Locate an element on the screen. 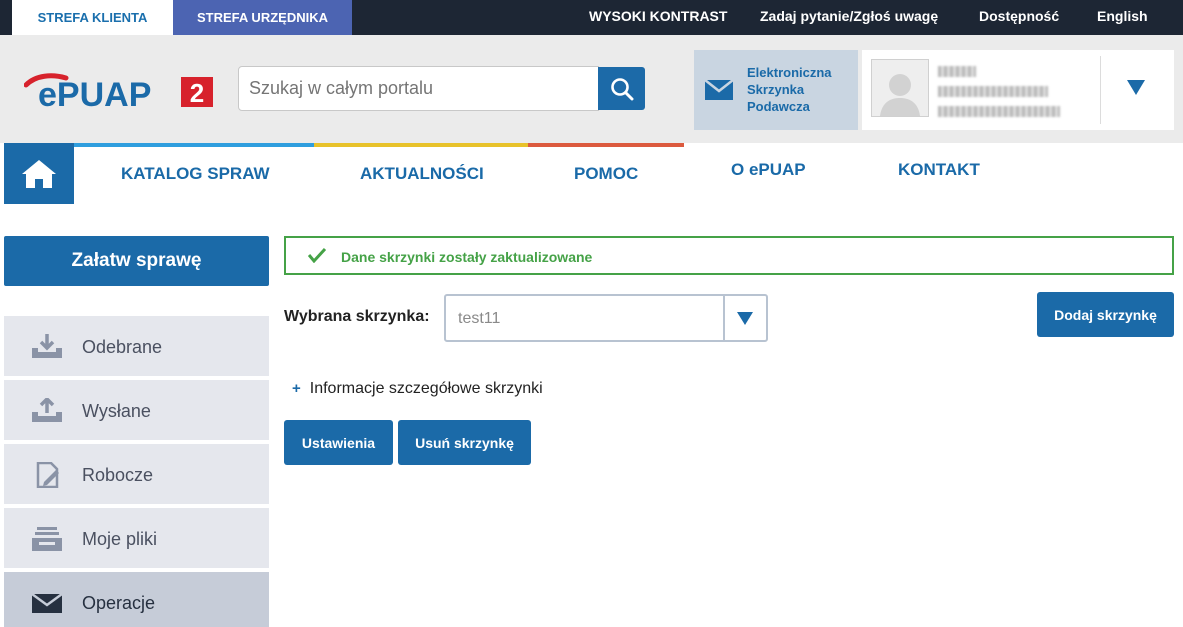  avatar is located at coordinates (900, 88).